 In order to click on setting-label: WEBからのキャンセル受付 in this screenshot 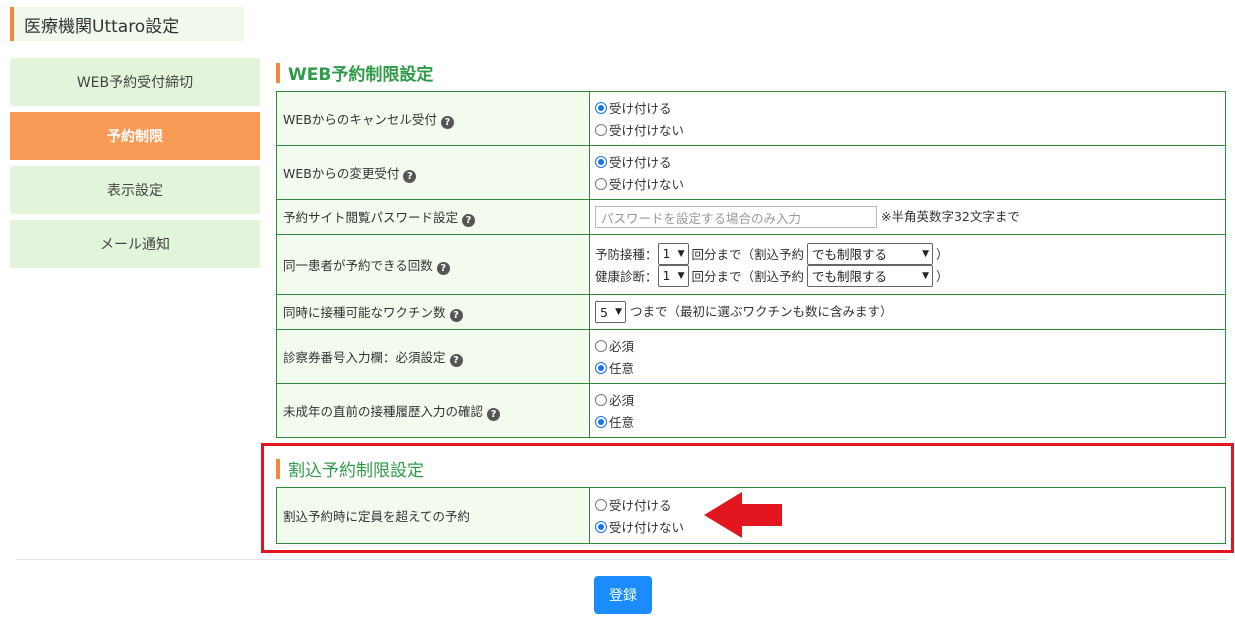, I will do `click(360, 119)`.